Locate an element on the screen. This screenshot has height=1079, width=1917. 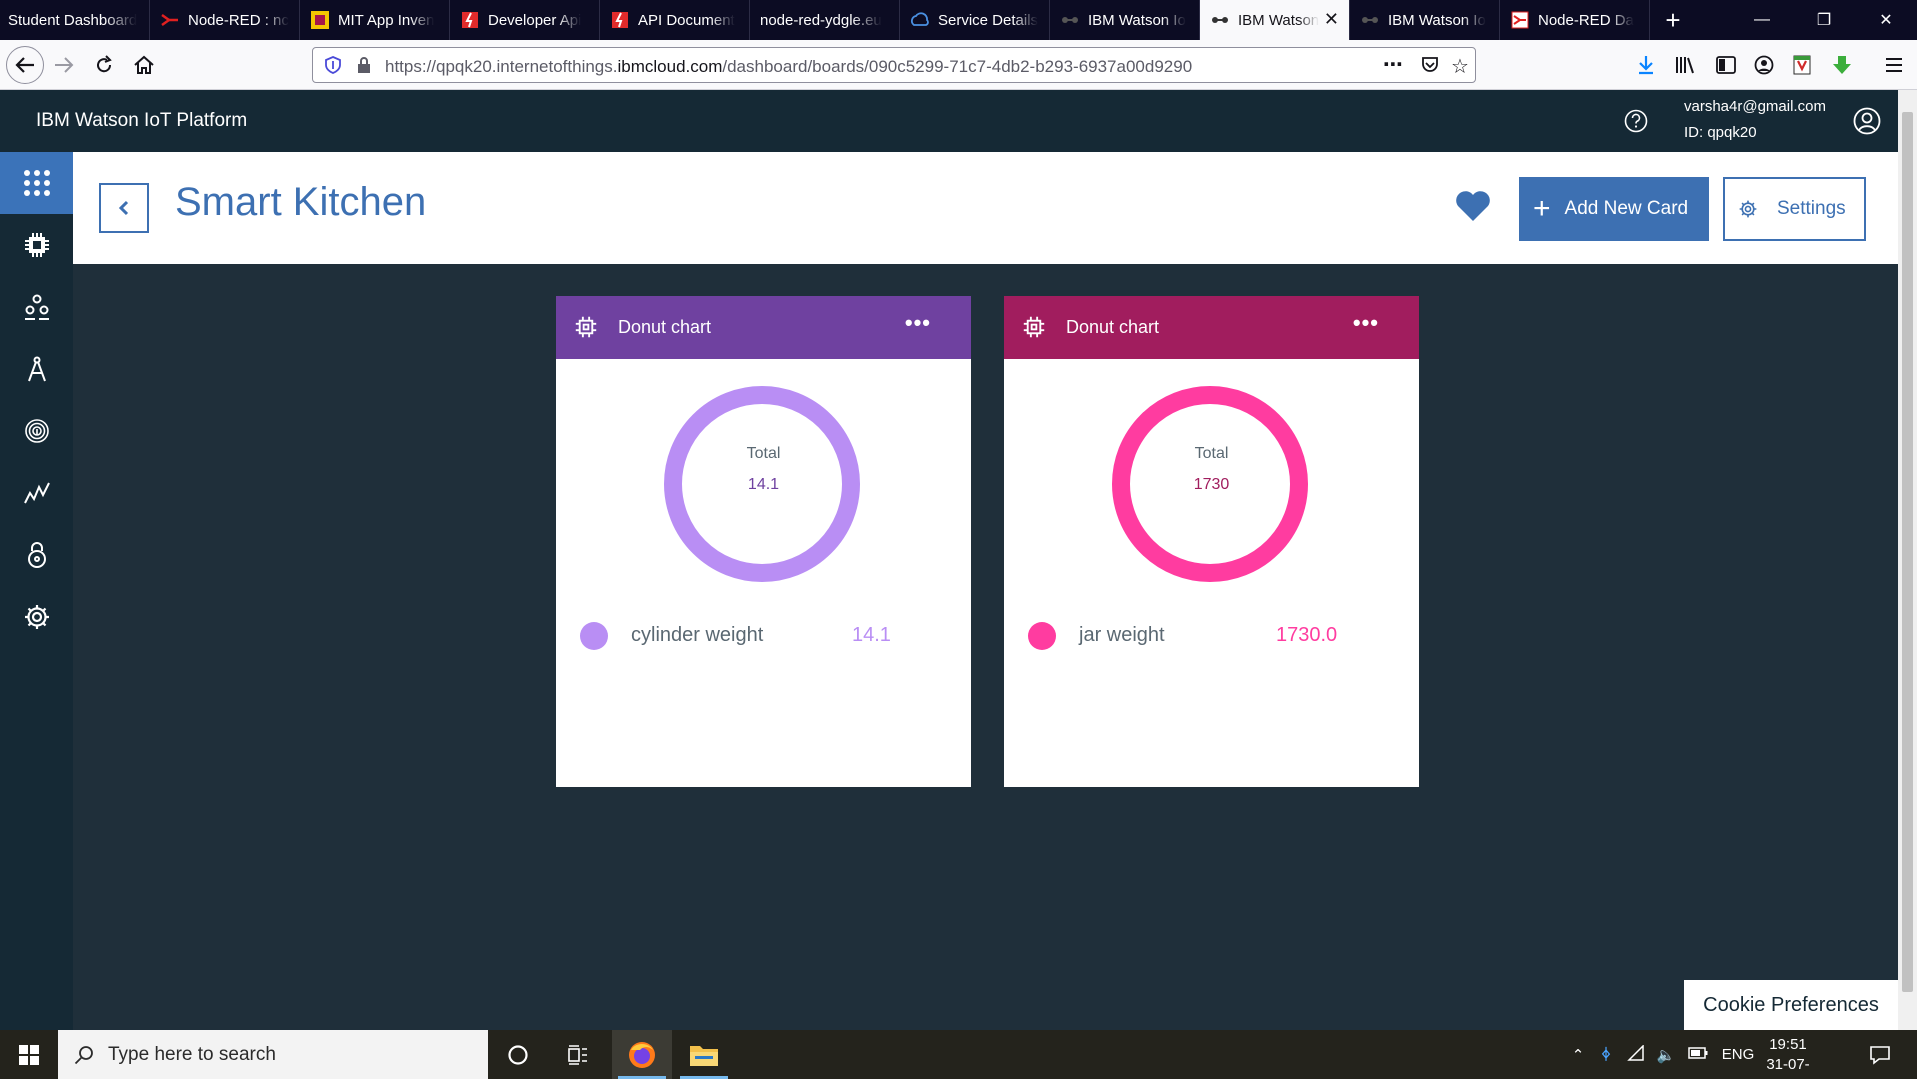
legend-series-value: 14.1 is located at coordinates (871, 635).